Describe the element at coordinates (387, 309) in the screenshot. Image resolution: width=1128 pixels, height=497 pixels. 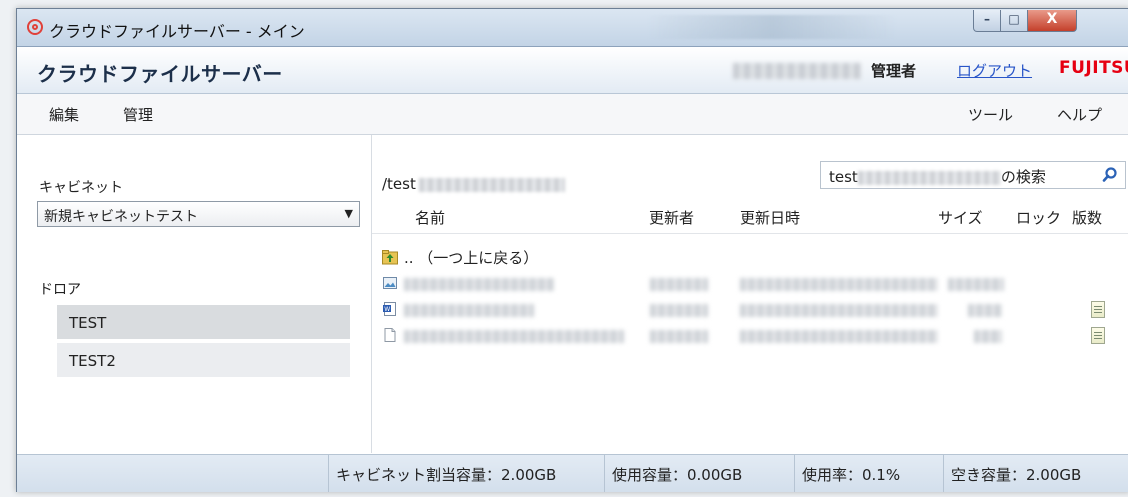
I see `svg-text: W` at that location.